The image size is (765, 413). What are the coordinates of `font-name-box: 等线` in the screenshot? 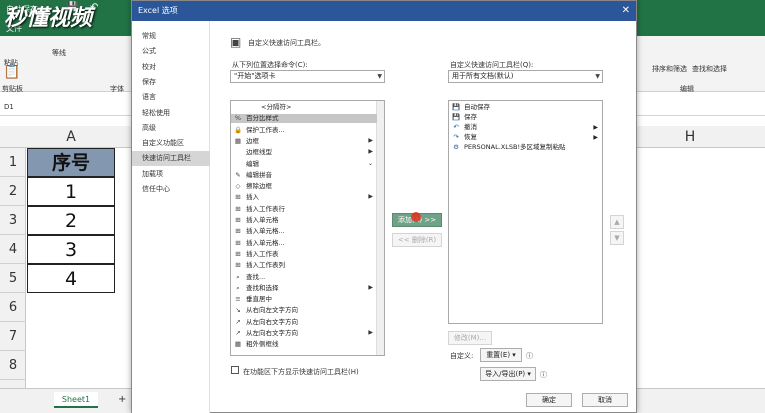 It's located at (59, 53).